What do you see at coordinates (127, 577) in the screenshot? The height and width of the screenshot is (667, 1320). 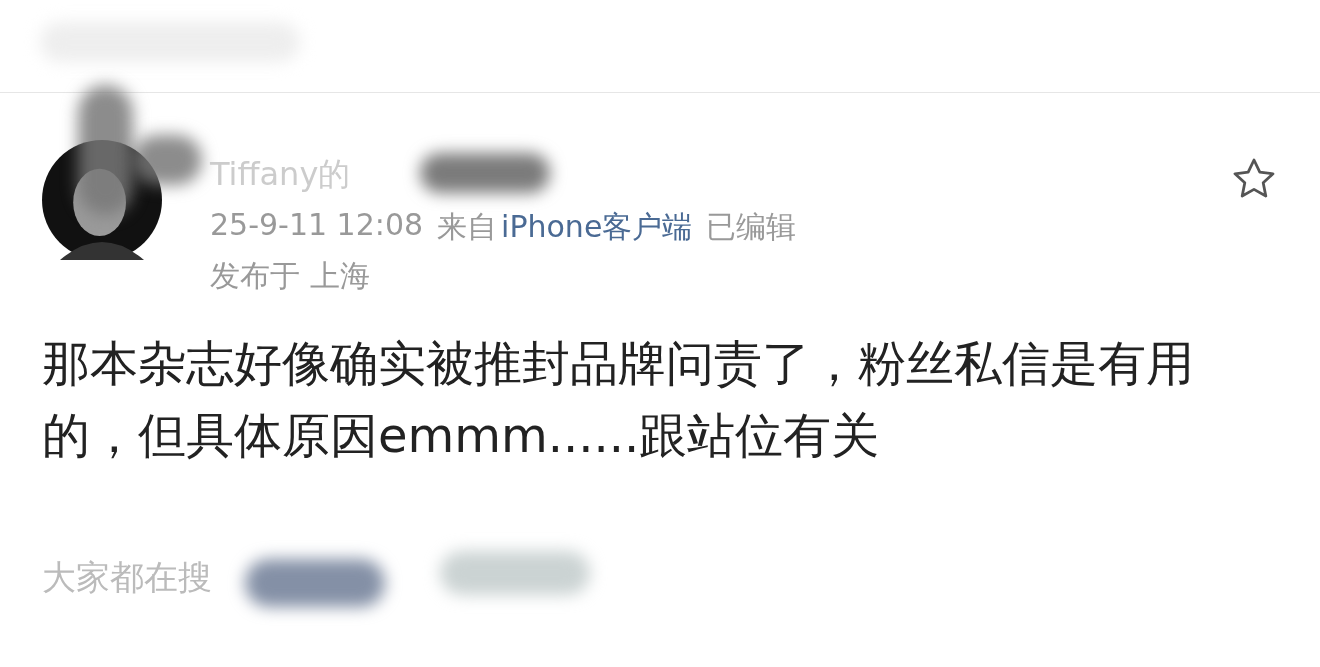 I see `trending-label: 大家都在搜` at bounding box center [127, 577].